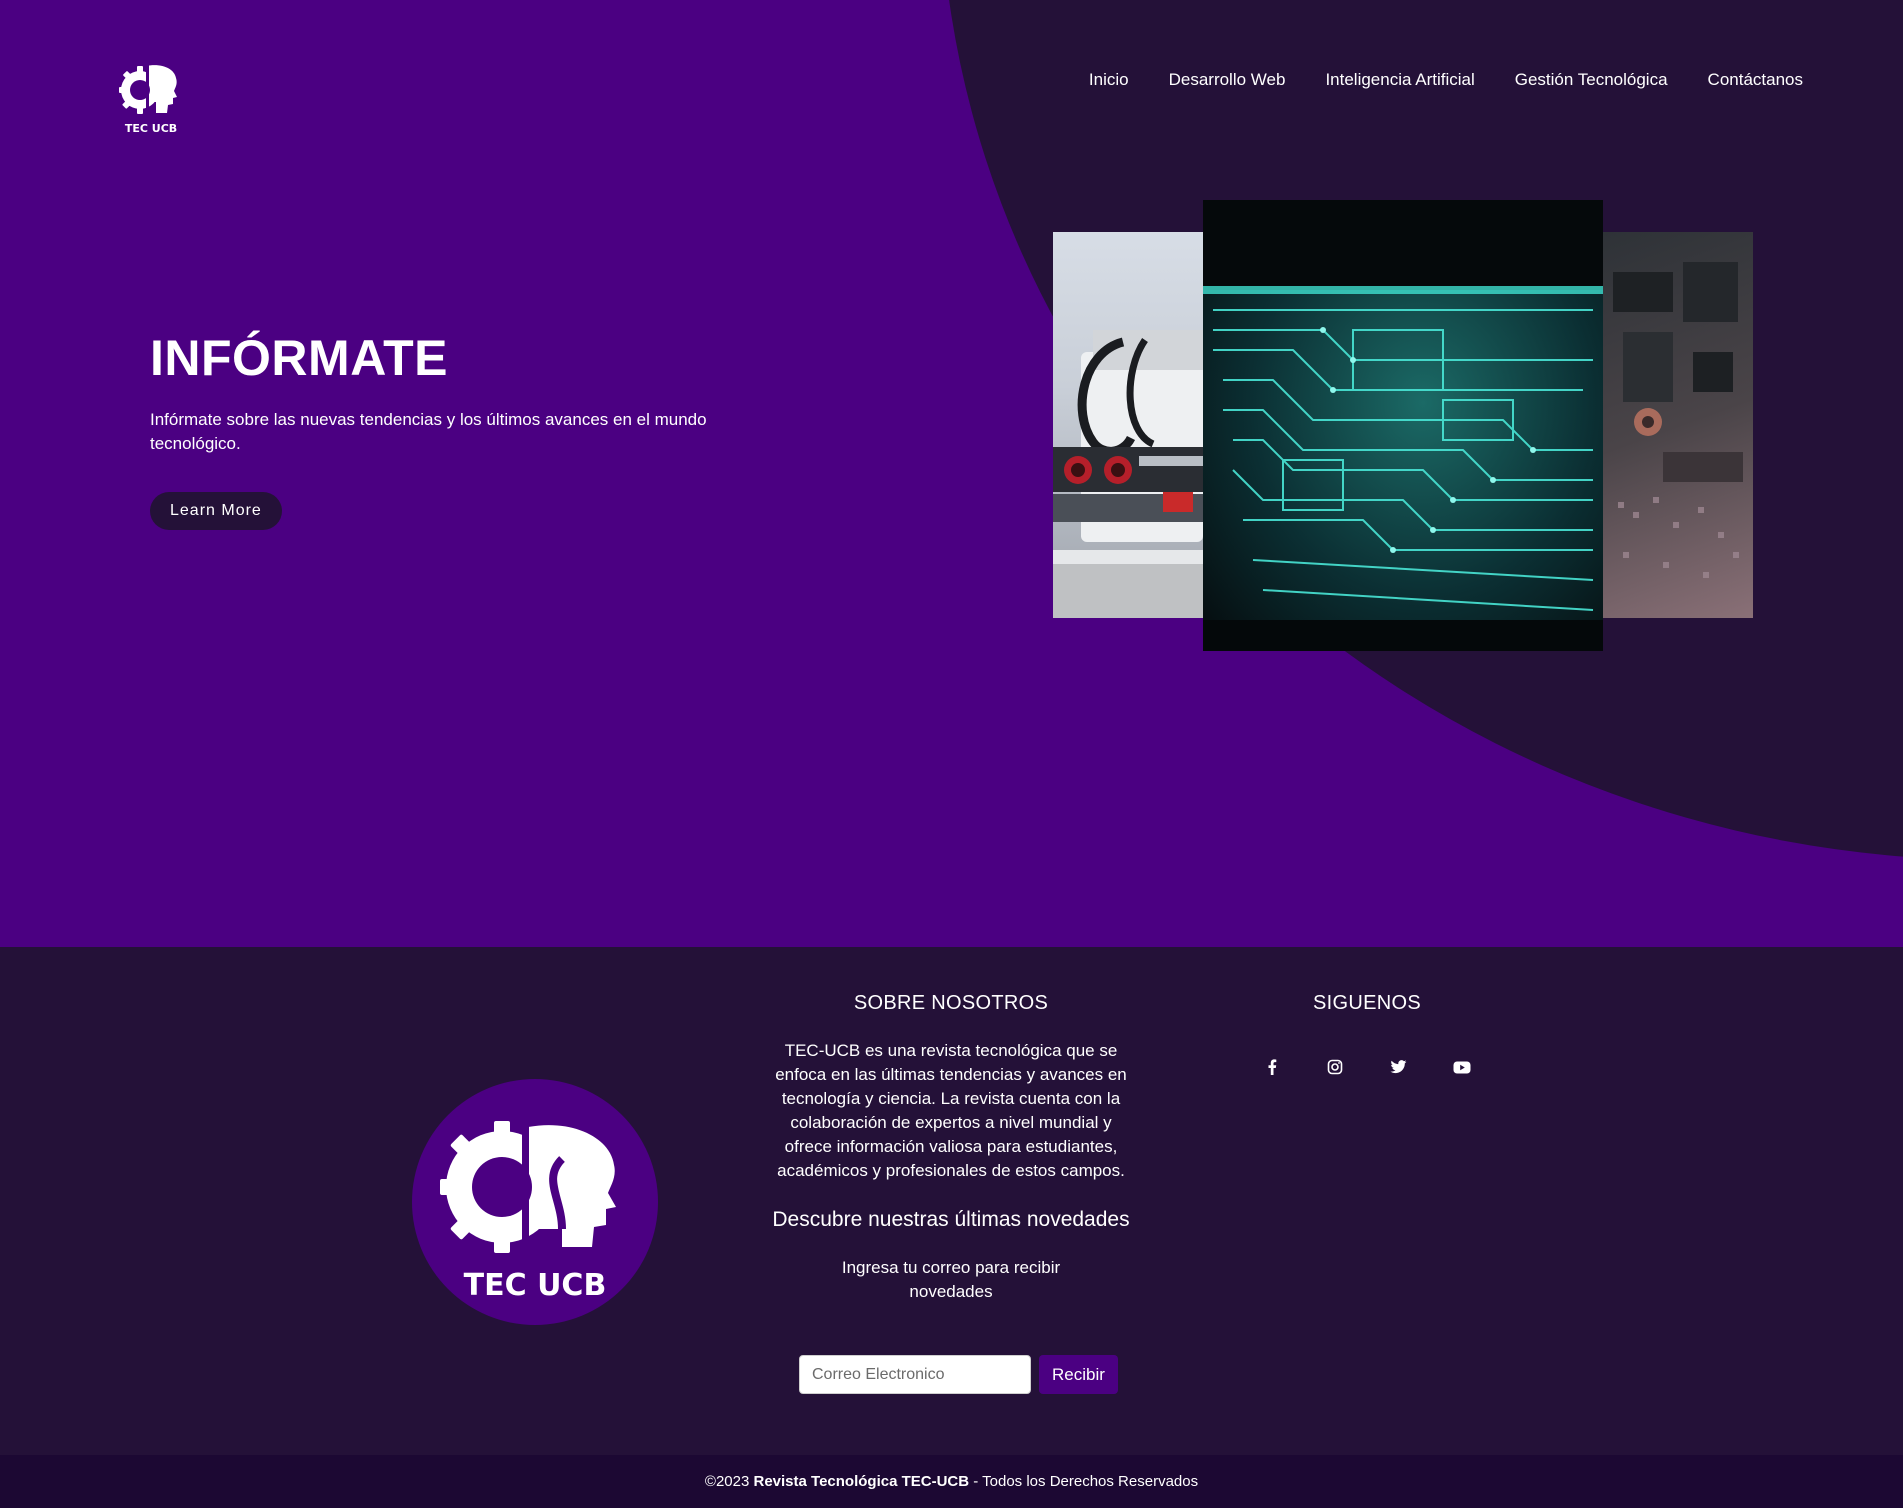 This screenshot has width=1903, height=1508. I want to click on email-input, so click(915, 1374).